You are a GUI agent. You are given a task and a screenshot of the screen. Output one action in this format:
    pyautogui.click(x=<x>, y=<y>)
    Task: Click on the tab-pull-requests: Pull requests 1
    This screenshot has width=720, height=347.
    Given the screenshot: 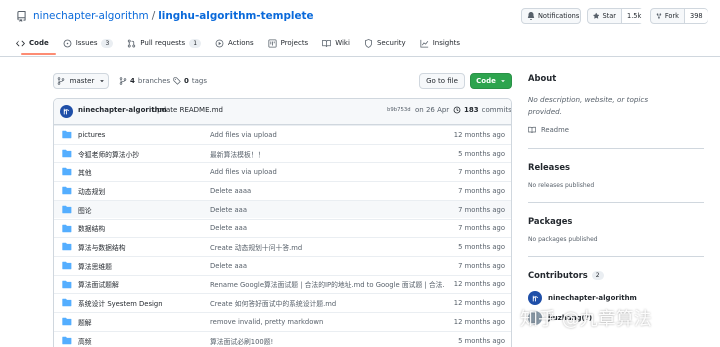 What is the action you would take?
    pyautogui.click(x=164, y=43)
    